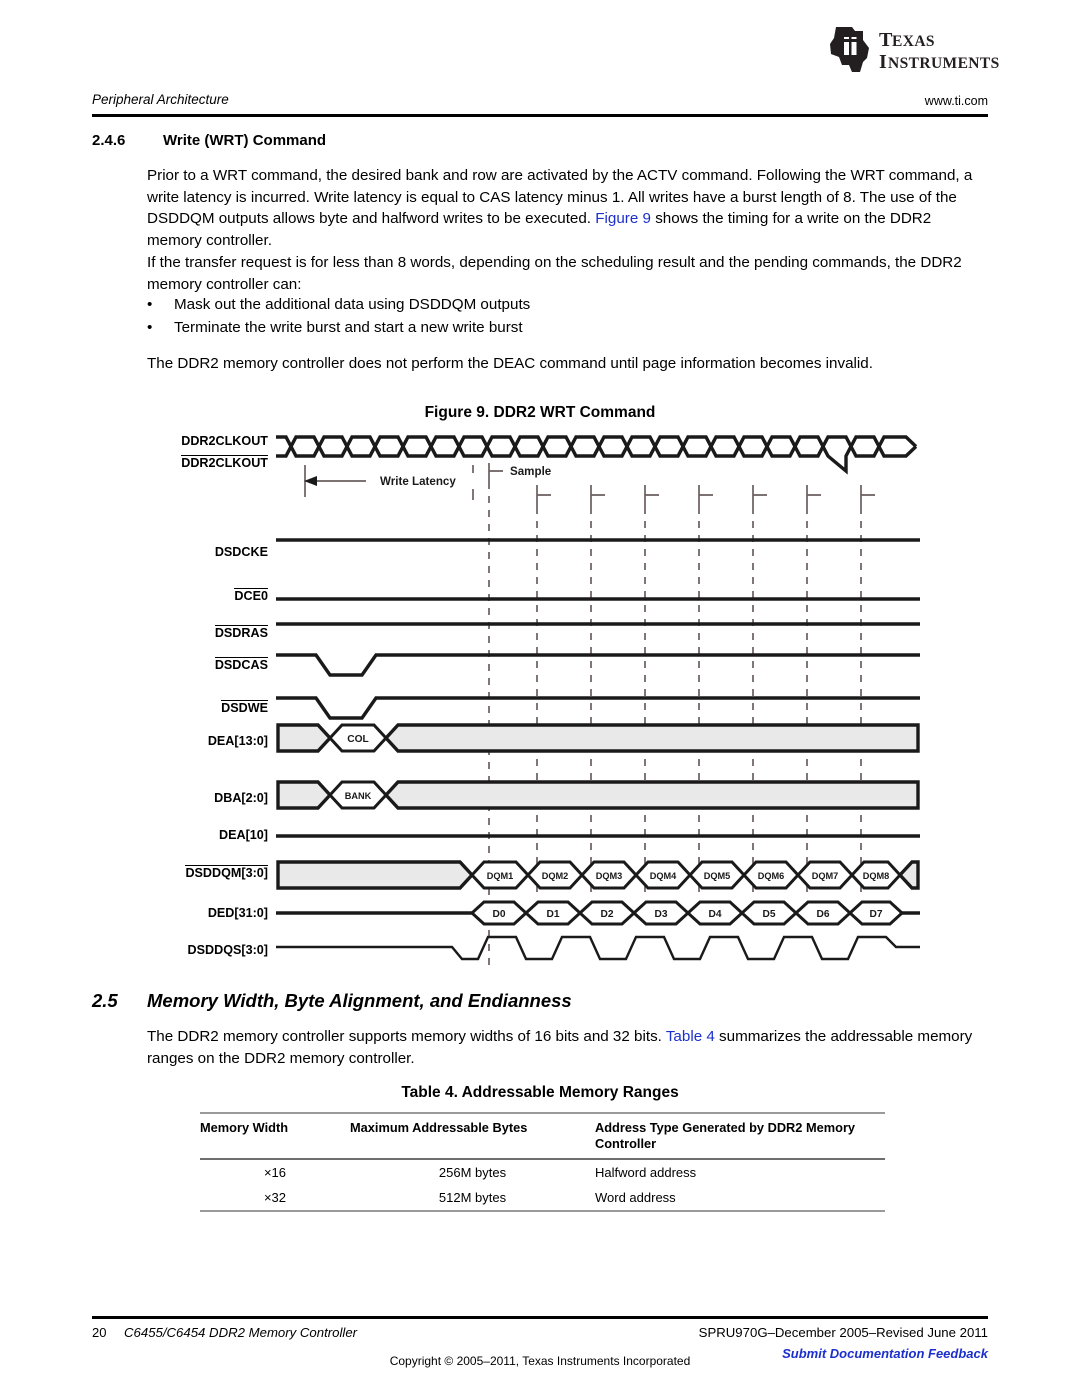 The width and height of the screenshot is (1080, 1397). I want to click on table-4-caption: Table 4. Addressable Memory Ranges, so click(540, 1092).